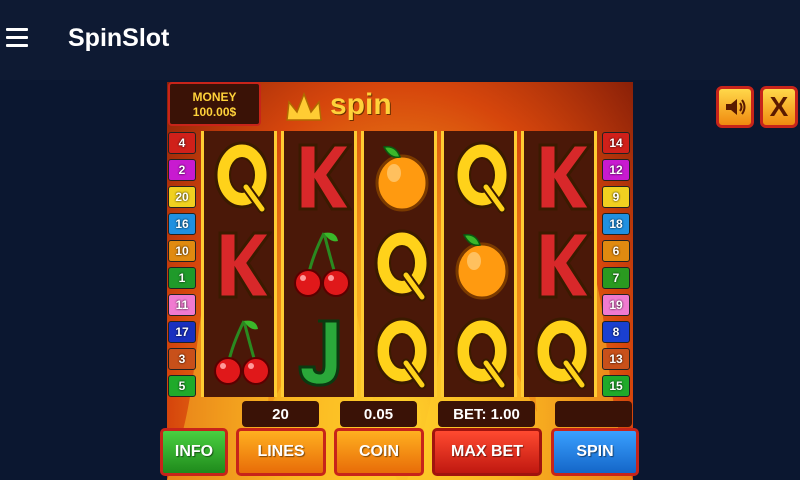  What do you see at coordinates (616, 386) in the screenshot?
I see `payline-badge: 15` at bounding box center [616, 386].